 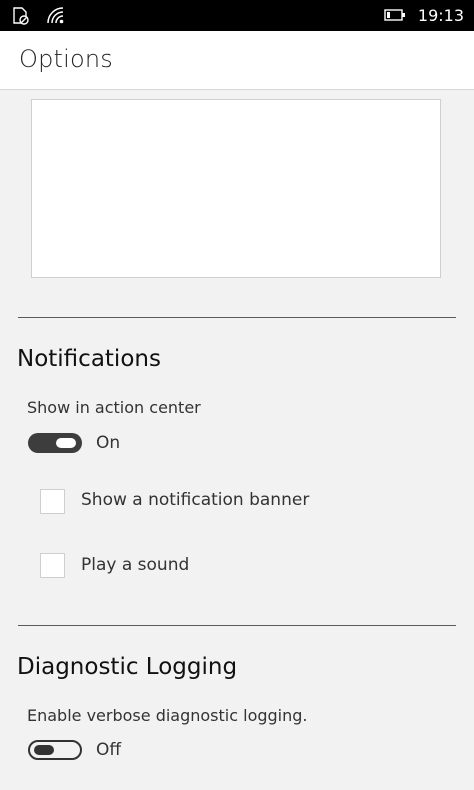 I want to click on wifi-icon, so click(x=56, y=18).